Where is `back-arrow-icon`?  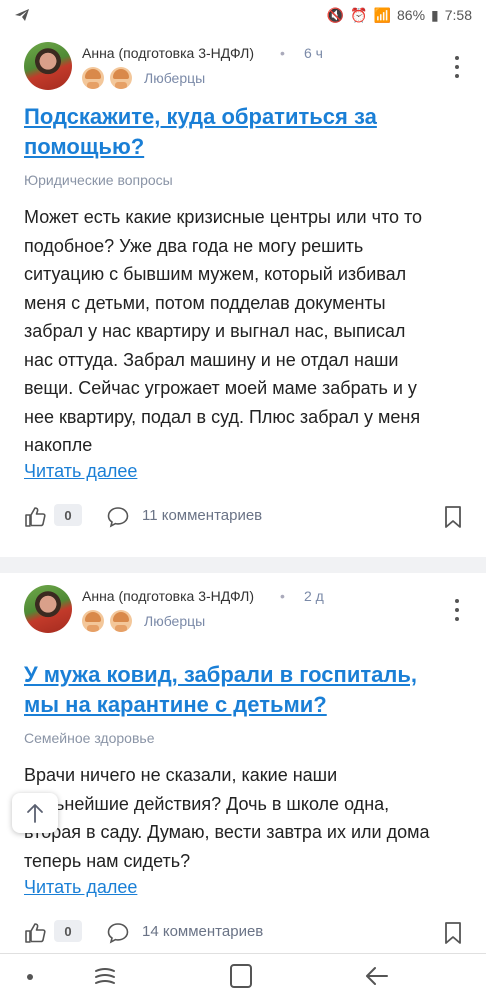 back-arrow-icon is located at coordinates (377, 976).